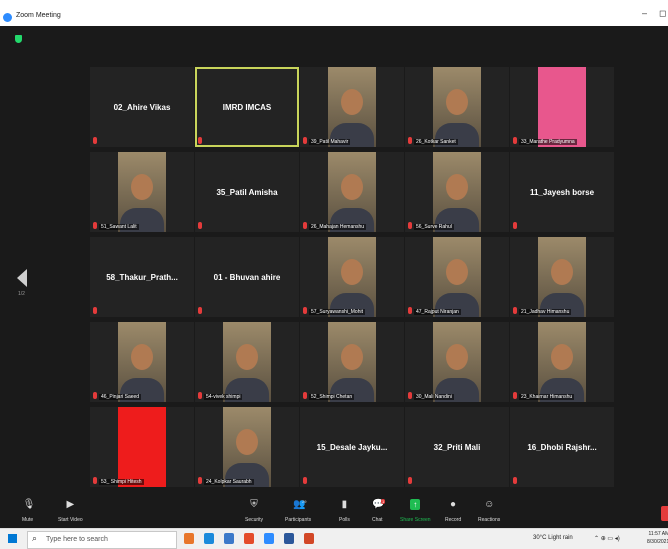 The image size is (668, 549). I want to click on weather-widget: 30°C Light rain, so click(553, 538).